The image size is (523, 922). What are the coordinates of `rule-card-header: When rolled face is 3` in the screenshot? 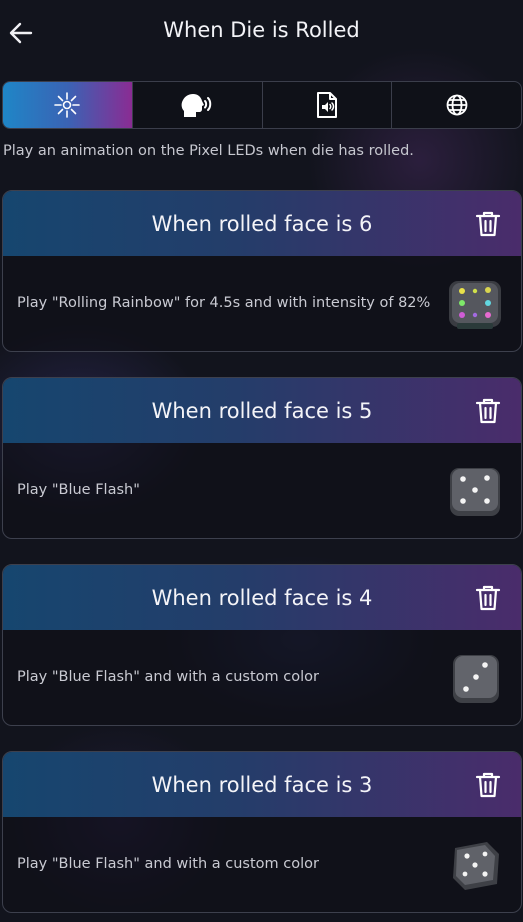 It's located at (262, 784).